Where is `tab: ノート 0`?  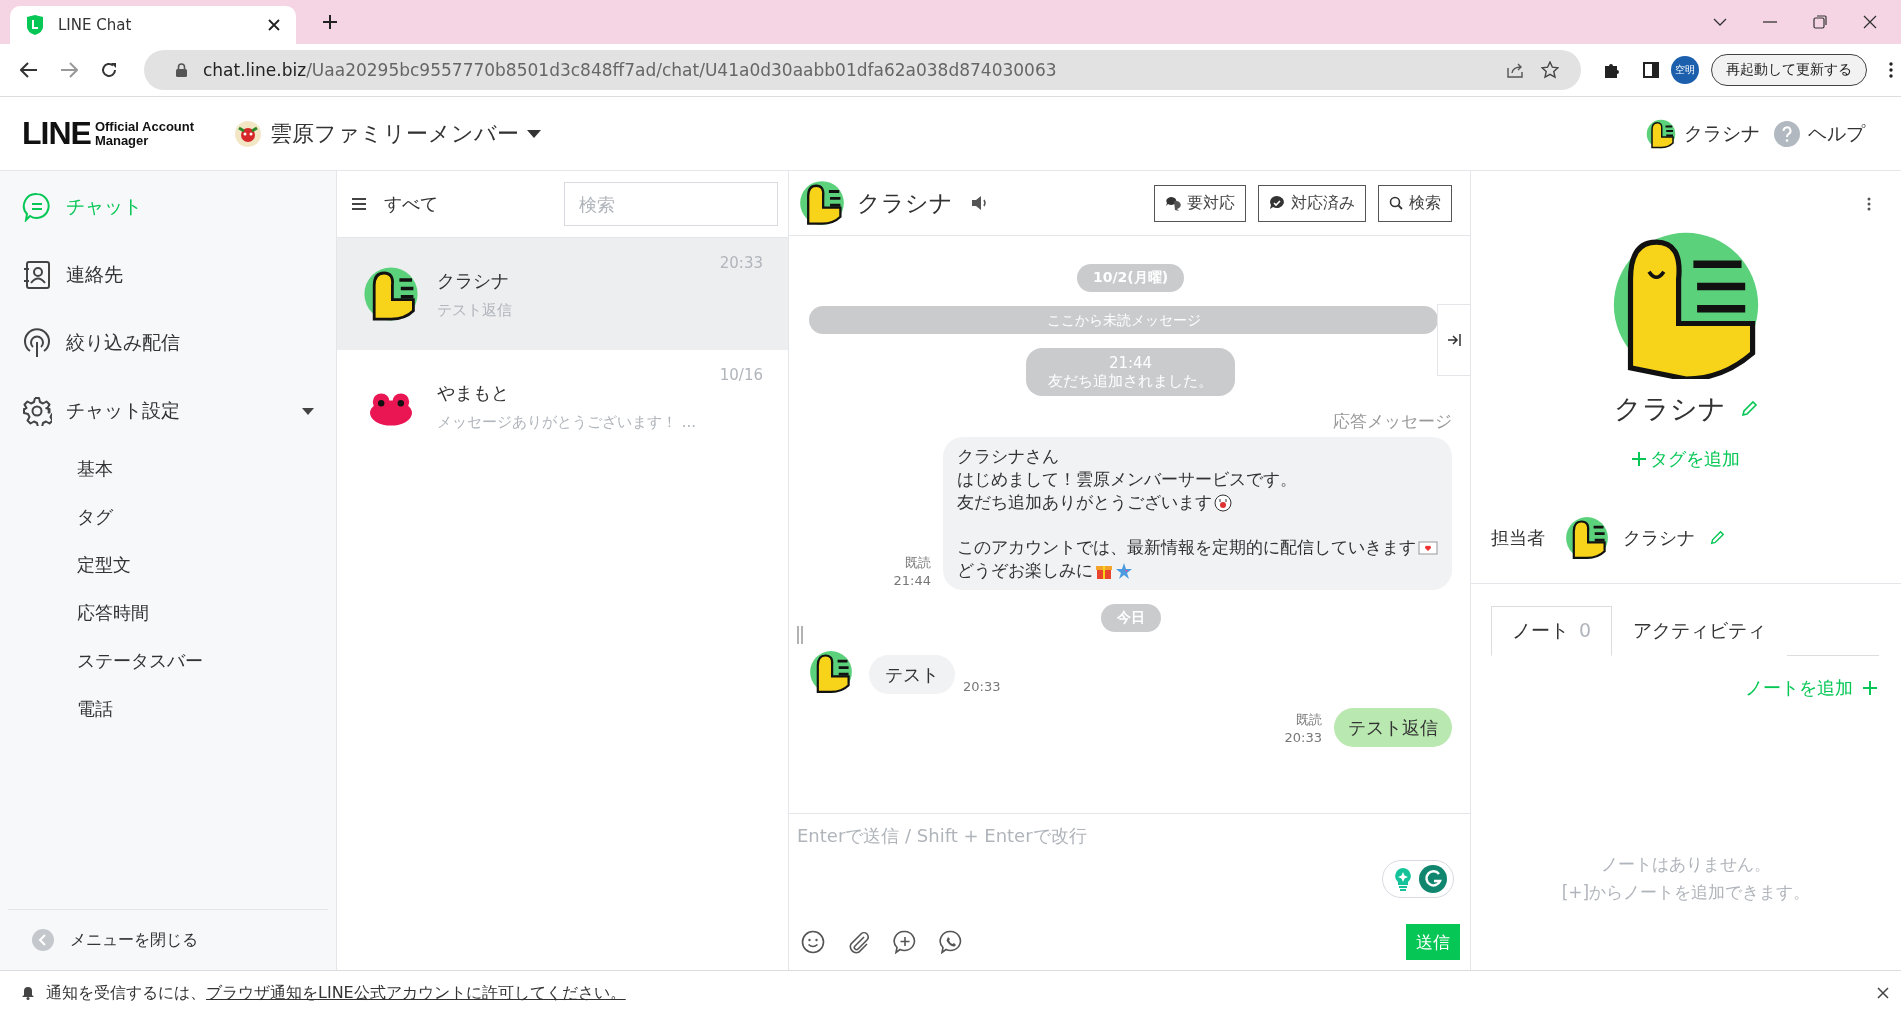
tab: ノート 0 is located at coordinates (1552, 631).